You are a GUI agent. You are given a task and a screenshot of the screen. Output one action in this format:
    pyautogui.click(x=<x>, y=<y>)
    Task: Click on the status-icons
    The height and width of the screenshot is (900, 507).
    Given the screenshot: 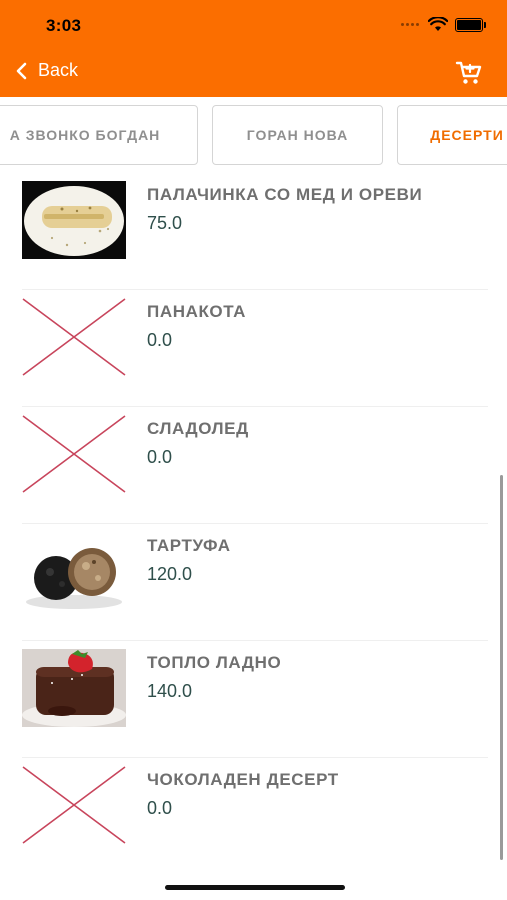 What is the action you would take?
    pyautogui.click(x=443, y=24)
    